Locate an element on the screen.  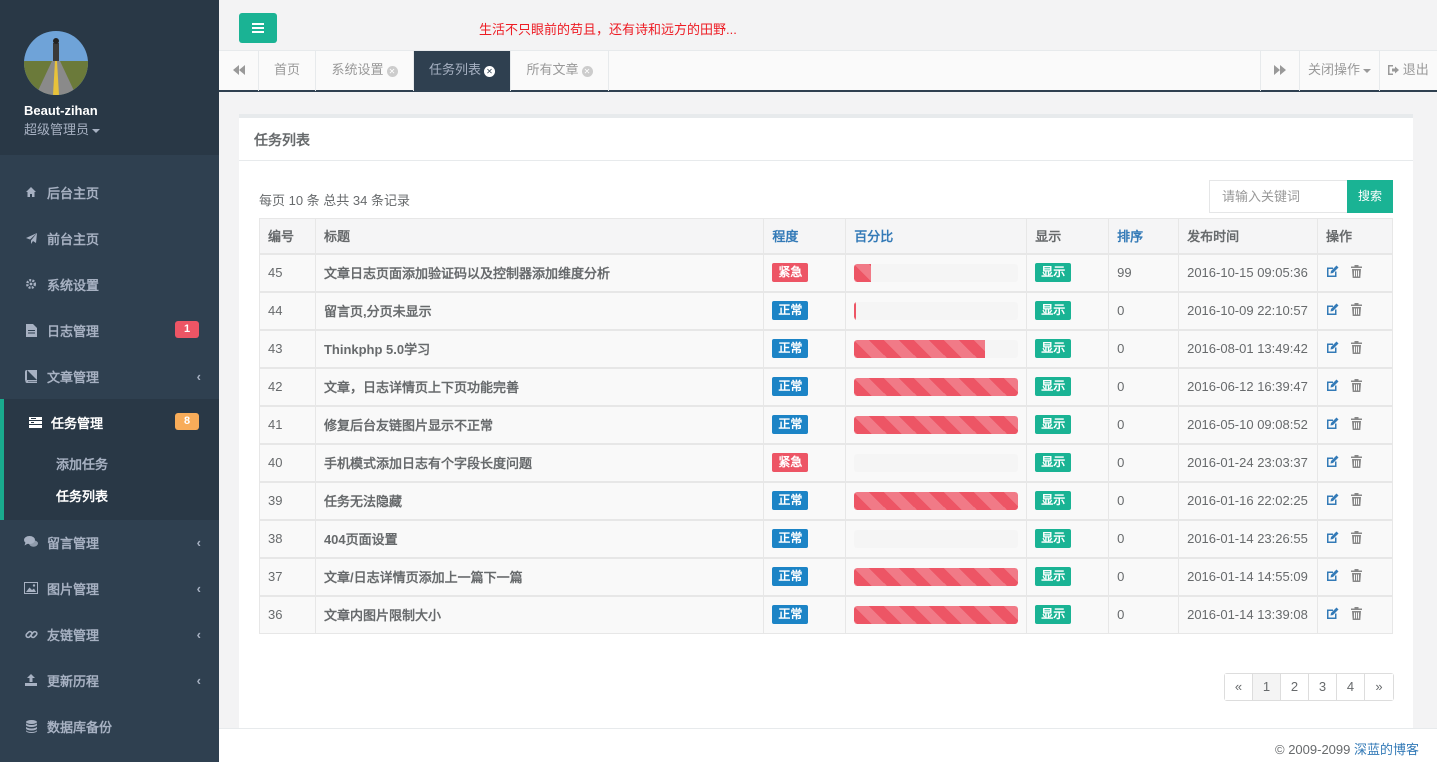
nav-item-db-backup: 数据库备份 is located at coordinates (109, 726).